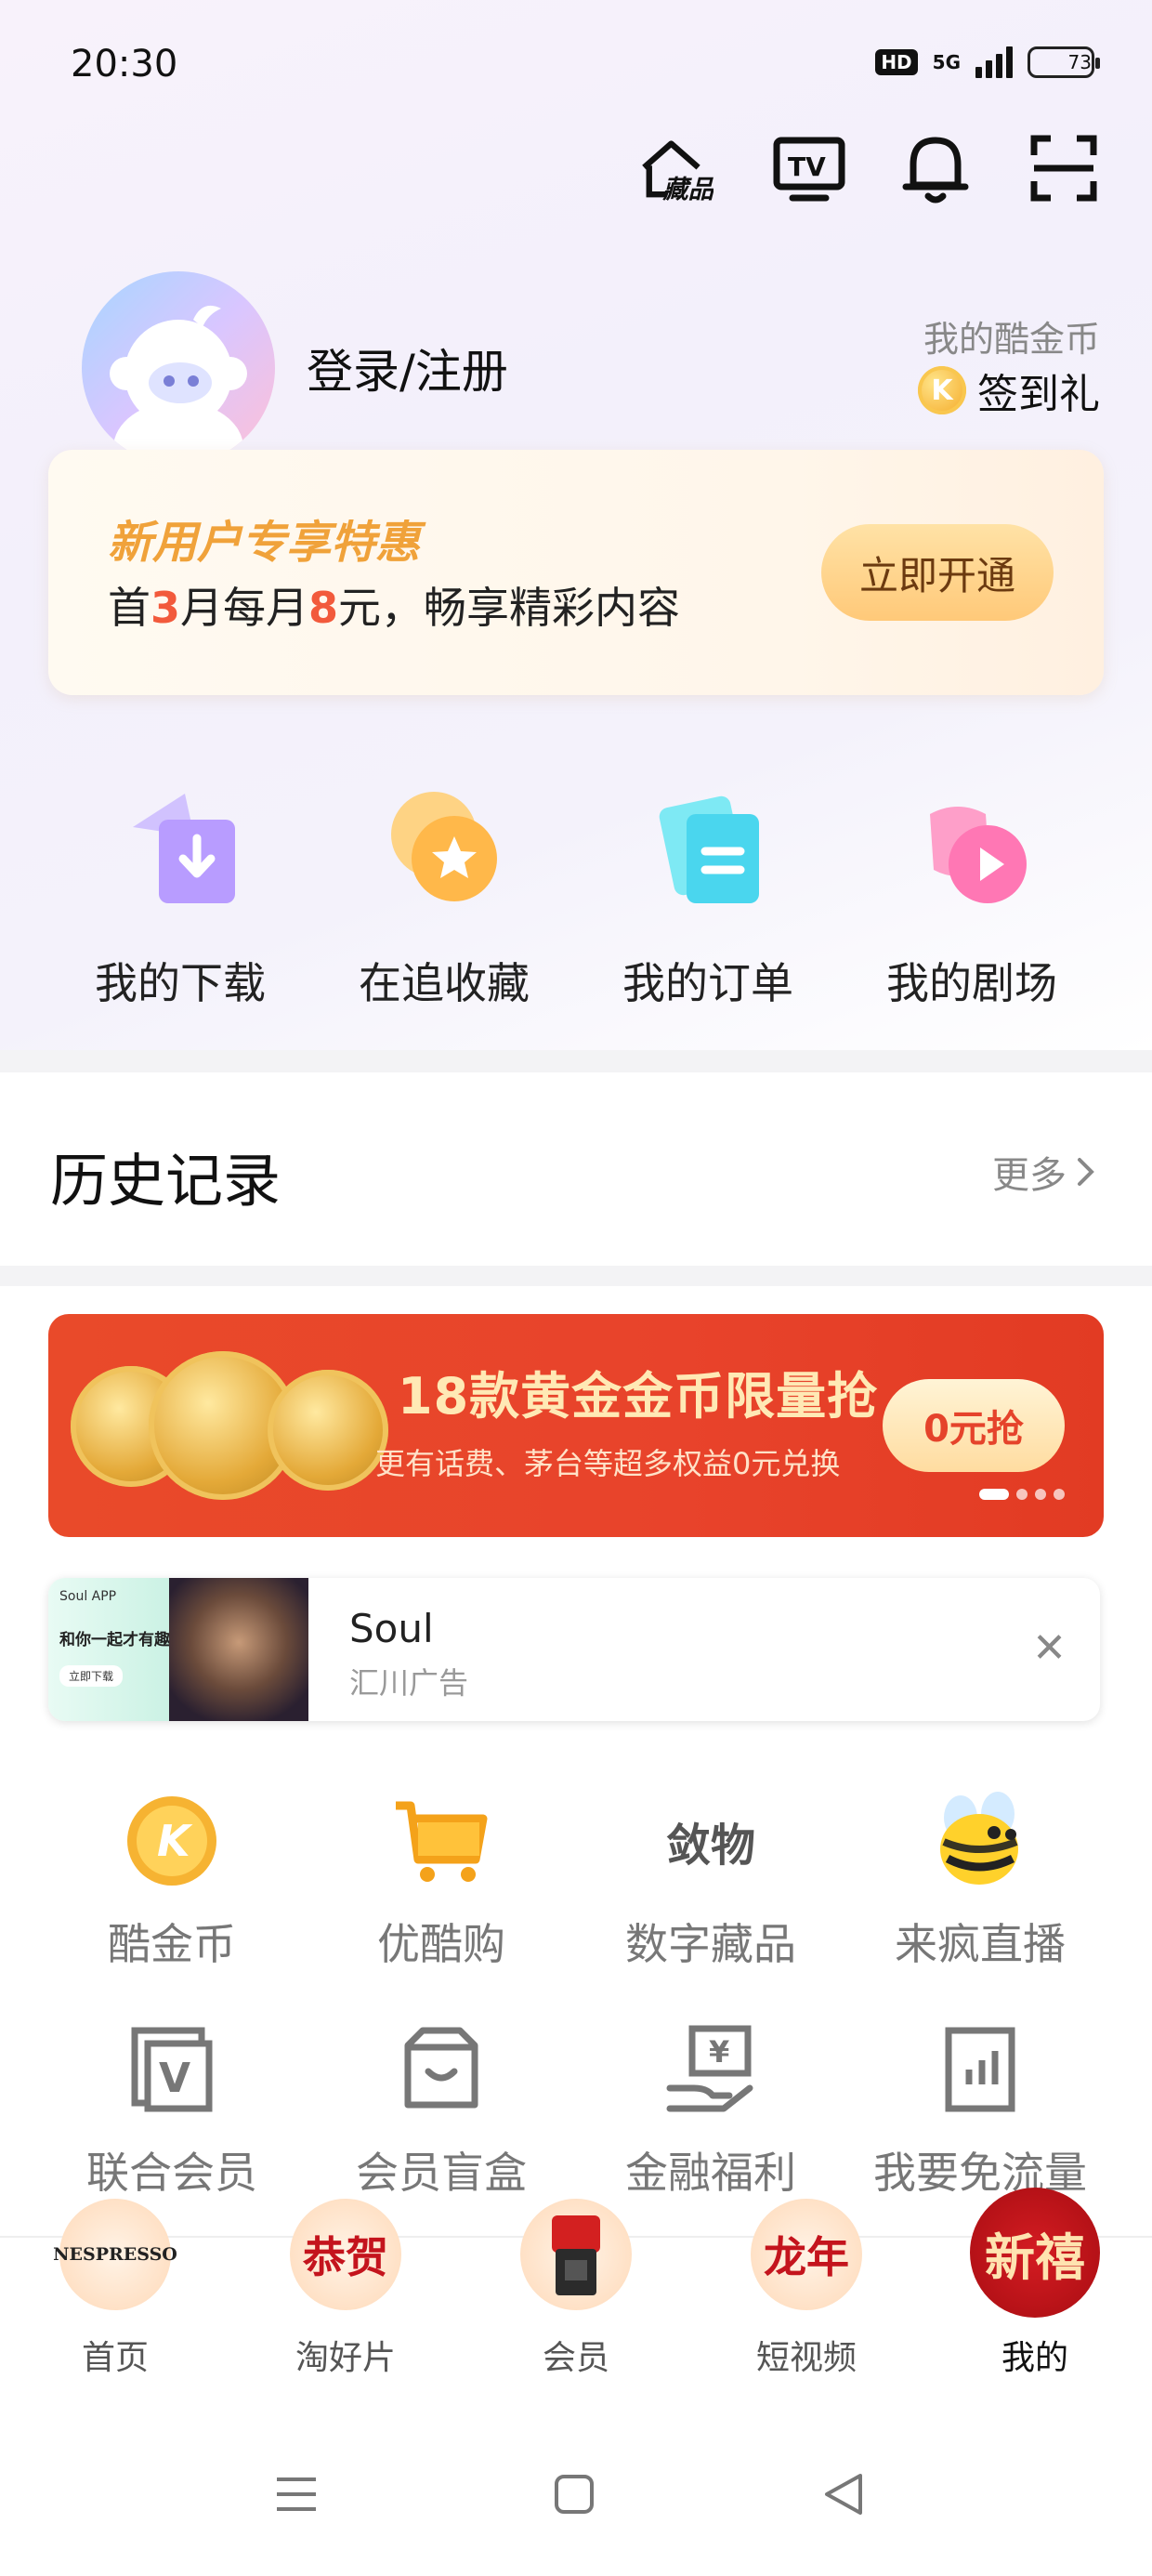  I want to click on joint-vip-icon: V, so click(172, 2069).